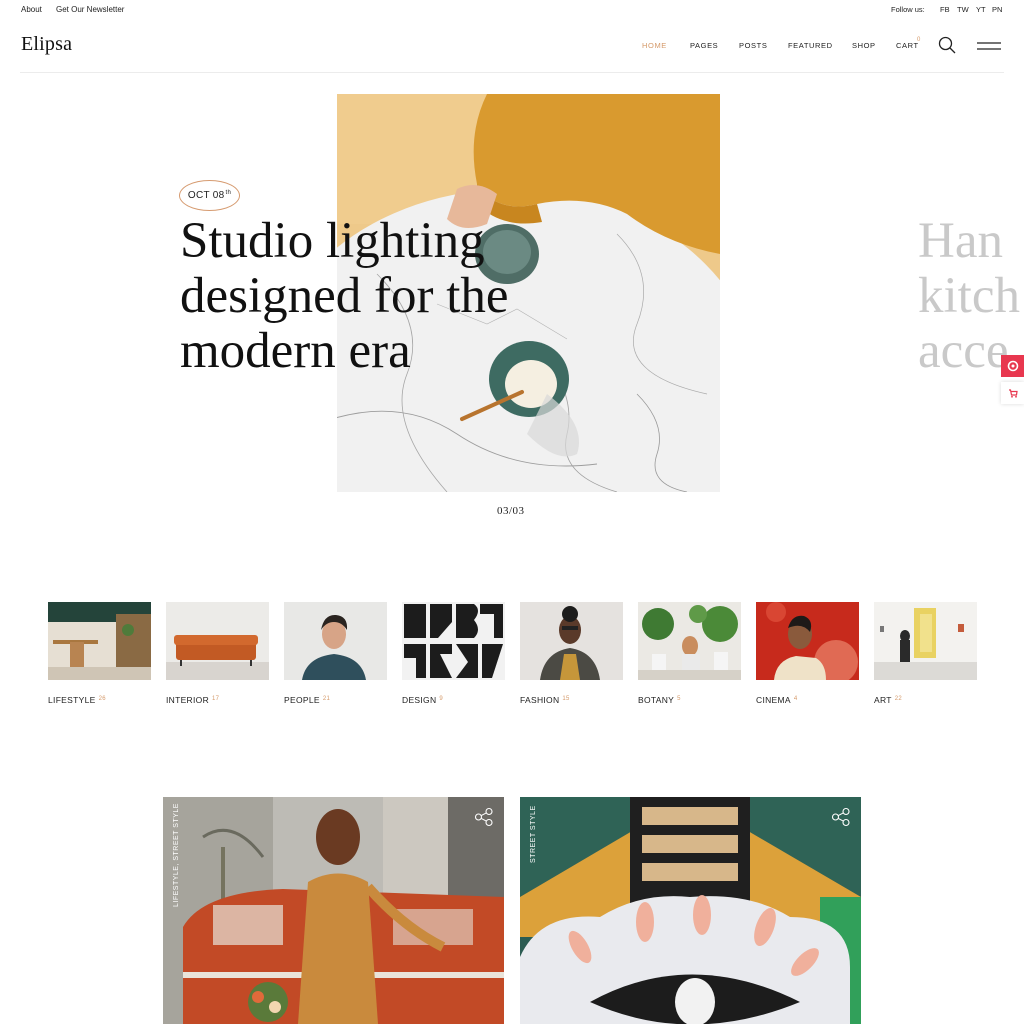 This screenshot has width=1024, height=1024. What do you see at coordinates (566, 699) in the screenshot?
I see `category-count: 15` at bounding box center [566, 699].